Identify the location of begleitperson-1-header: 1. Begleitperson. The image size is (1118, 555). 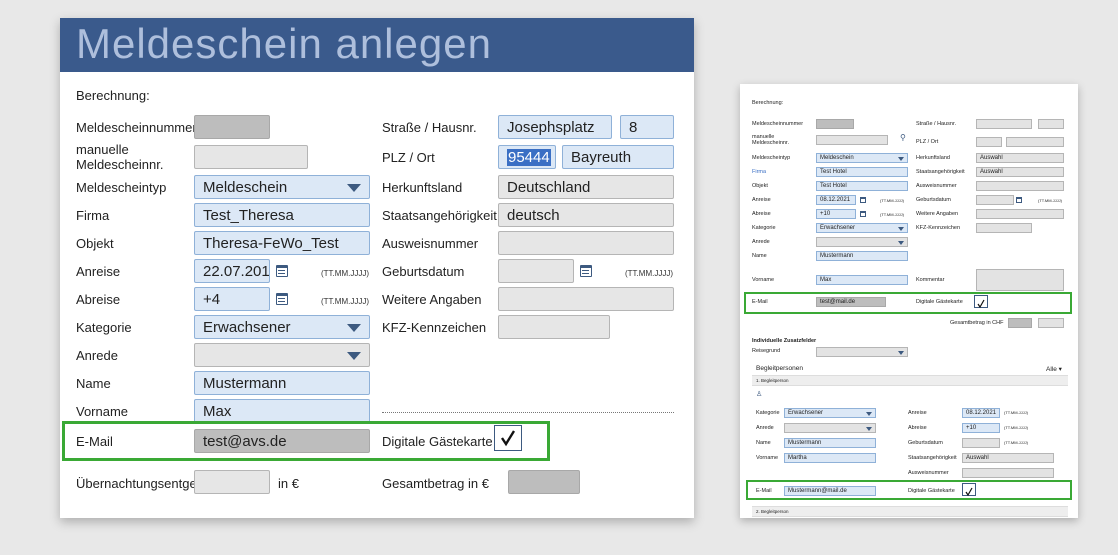
(910, 380).